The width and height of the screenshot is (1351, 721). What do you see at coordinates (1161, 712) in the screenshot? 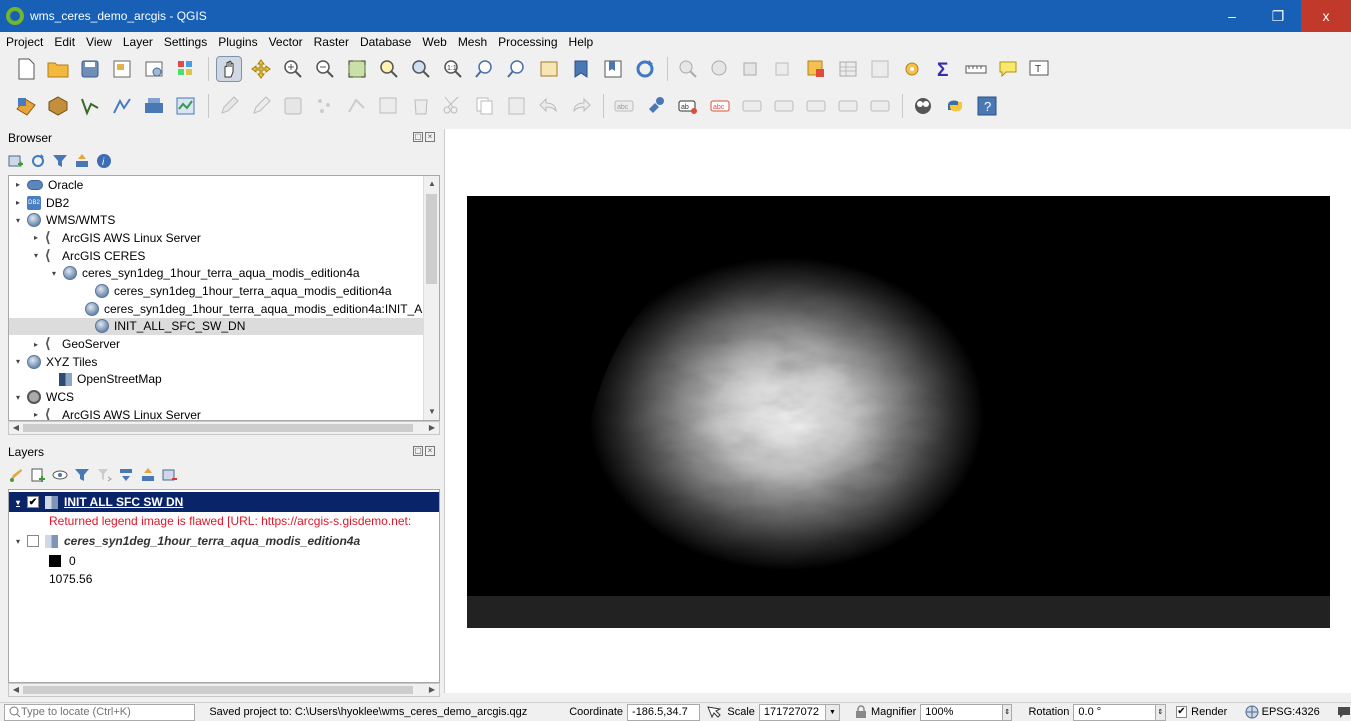
I see `rotation-spinner-icon: ⇕` at bounding box center [1161, 712].